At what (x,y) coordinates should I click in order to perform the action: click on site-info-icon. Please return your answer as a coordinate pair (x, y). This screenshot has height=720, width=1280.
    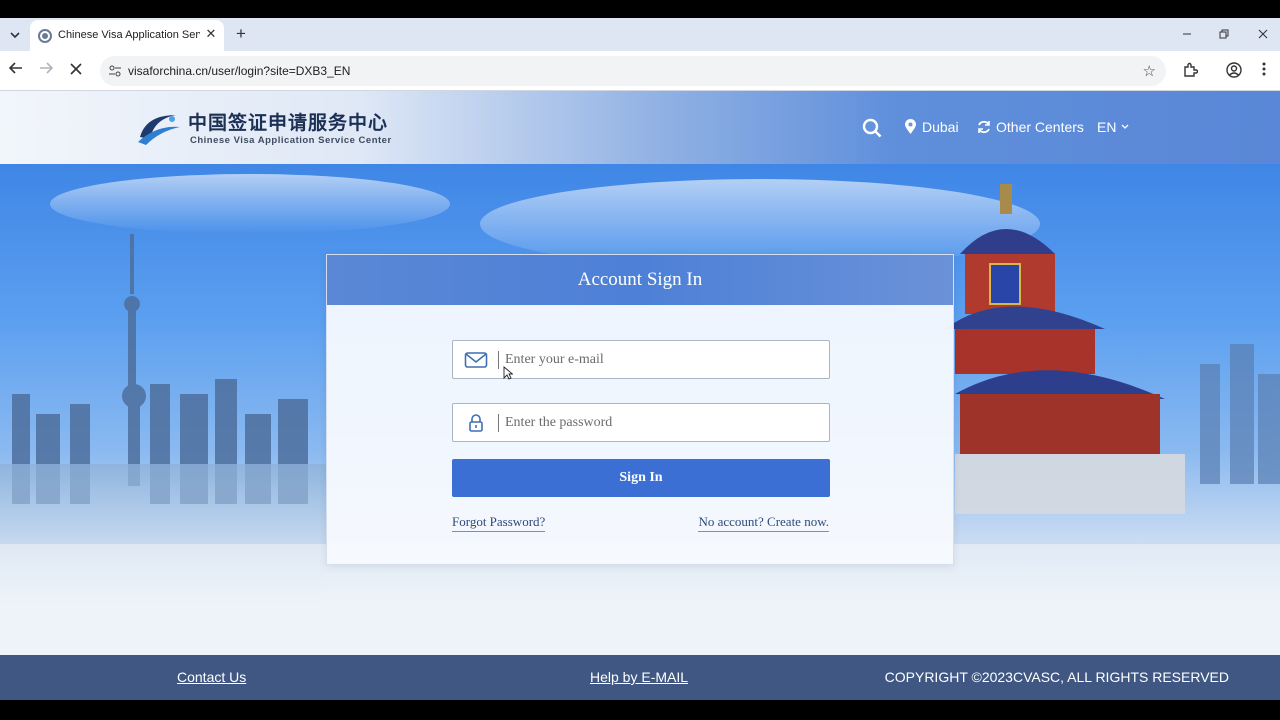
    Looking at the image, I should click on (115, 71).